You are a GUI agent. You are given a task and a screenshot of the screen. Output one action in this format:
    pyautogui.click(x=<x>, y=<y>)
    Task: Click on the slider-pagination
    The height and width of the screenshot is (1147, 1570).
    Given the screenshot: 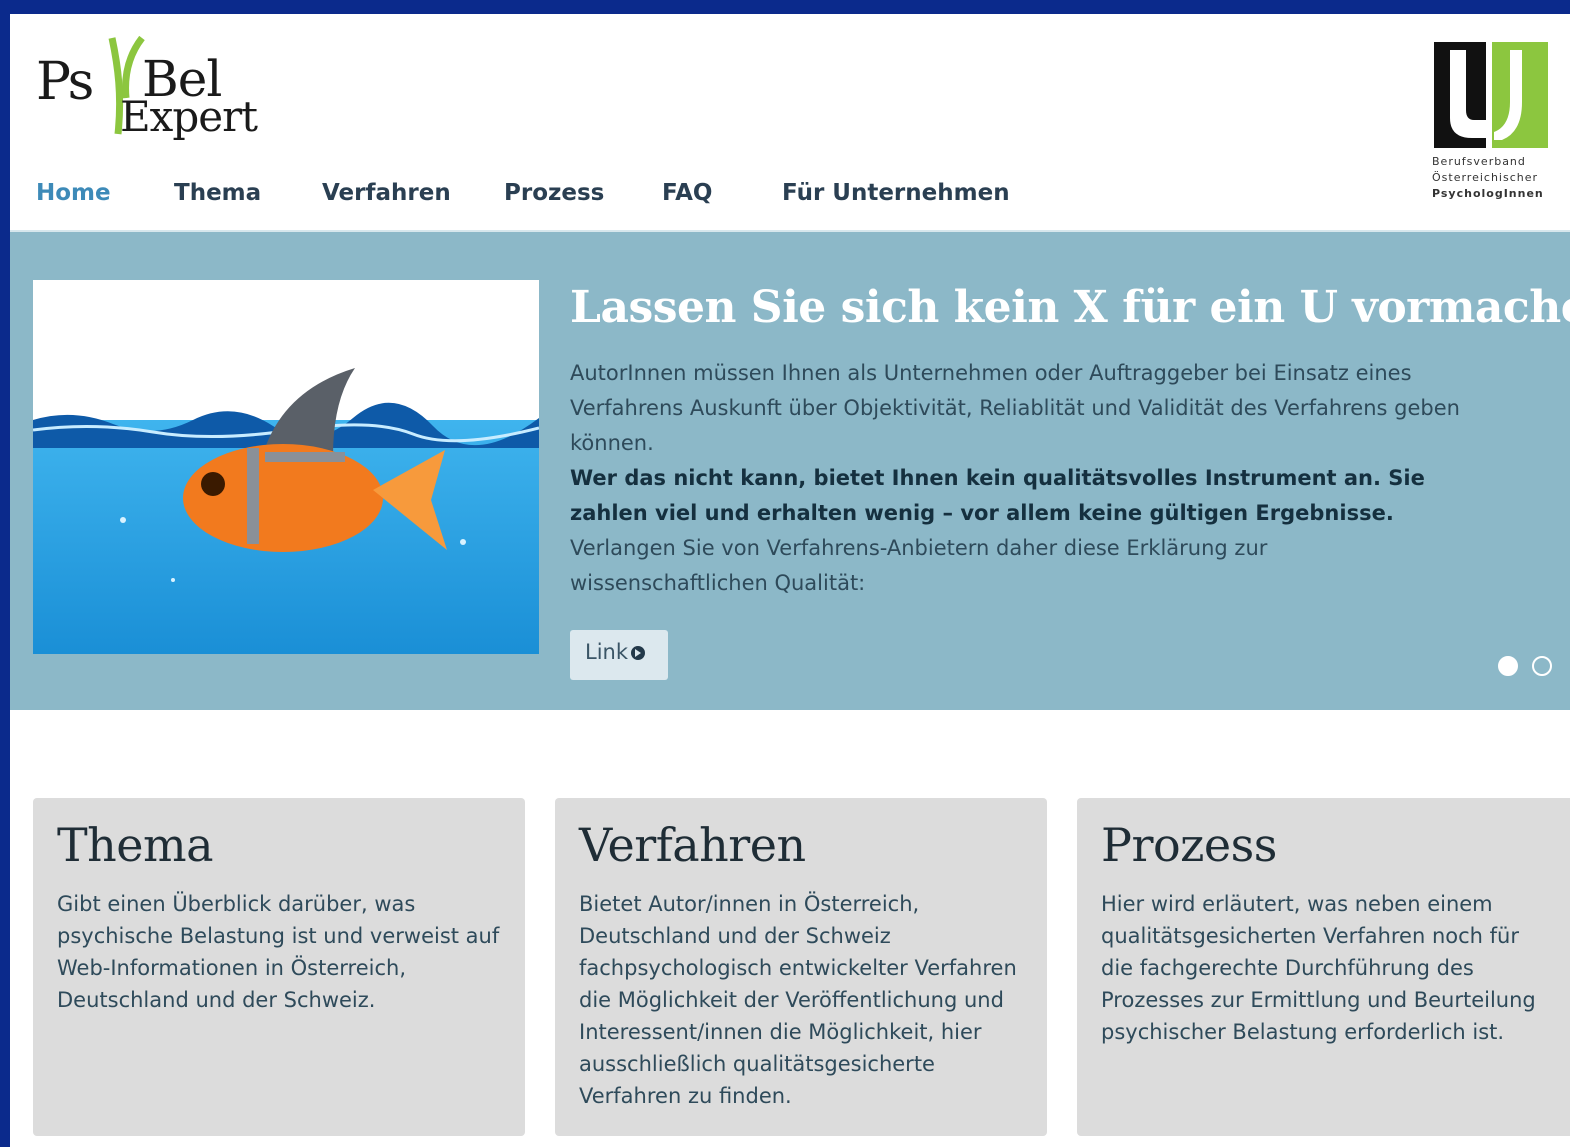 What is the action you would take?
    pyautogui.click(x=1532, y=666)
    